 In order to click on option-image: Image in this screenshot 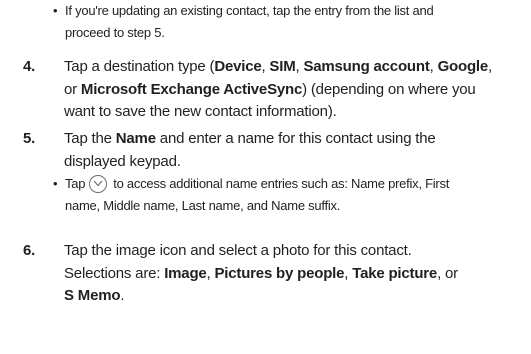, I will do `click(185, 273)`.